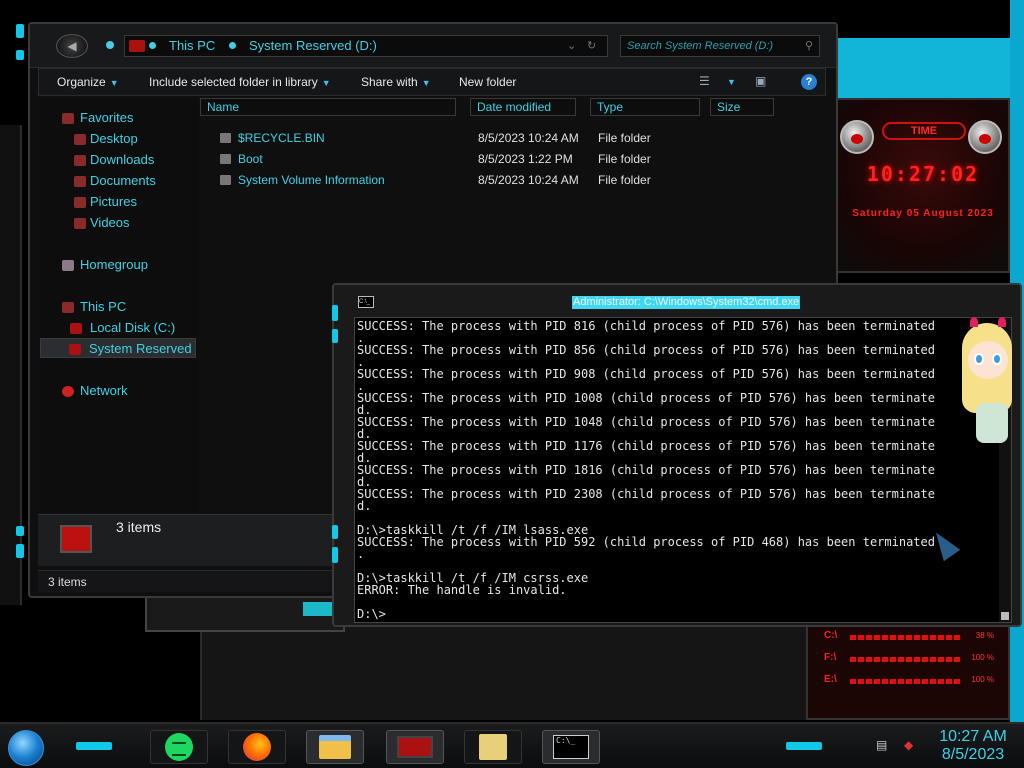 The width and height of the screenshot is (1024, 768). I want to click on nav-homegroup: Homegroup, so click(118, 265).